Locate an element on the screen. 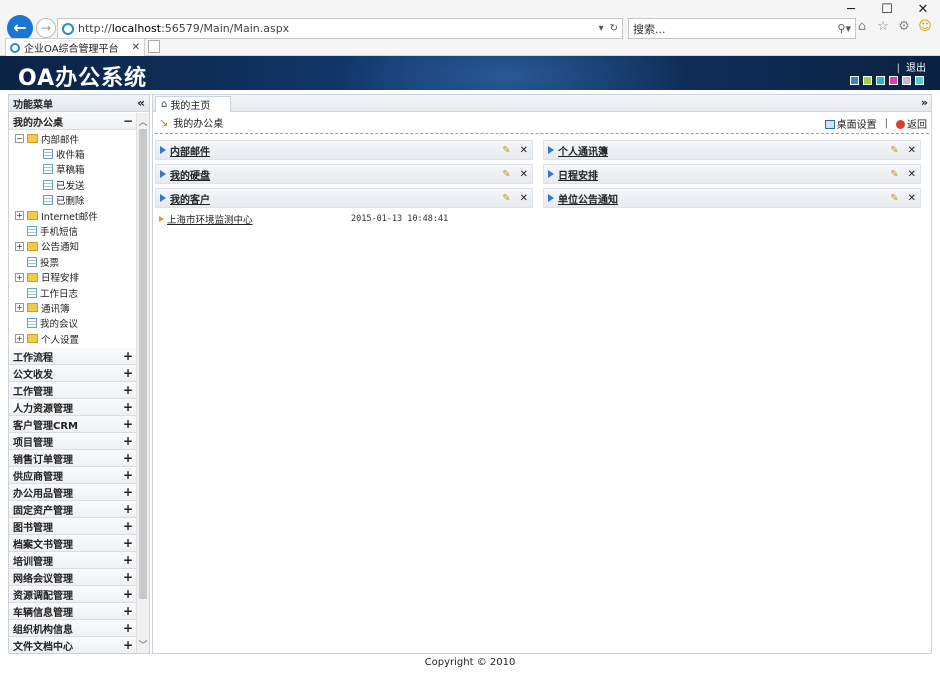  customer-link: 上海市环境监测中心 is located at coordinates (259, 219).